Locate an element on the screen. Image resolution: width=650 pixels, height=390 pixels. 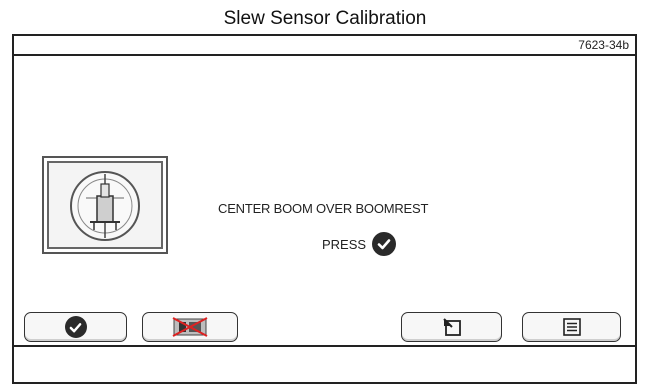
boom-over-boomrest-icon is located at coordinates (105, 206).